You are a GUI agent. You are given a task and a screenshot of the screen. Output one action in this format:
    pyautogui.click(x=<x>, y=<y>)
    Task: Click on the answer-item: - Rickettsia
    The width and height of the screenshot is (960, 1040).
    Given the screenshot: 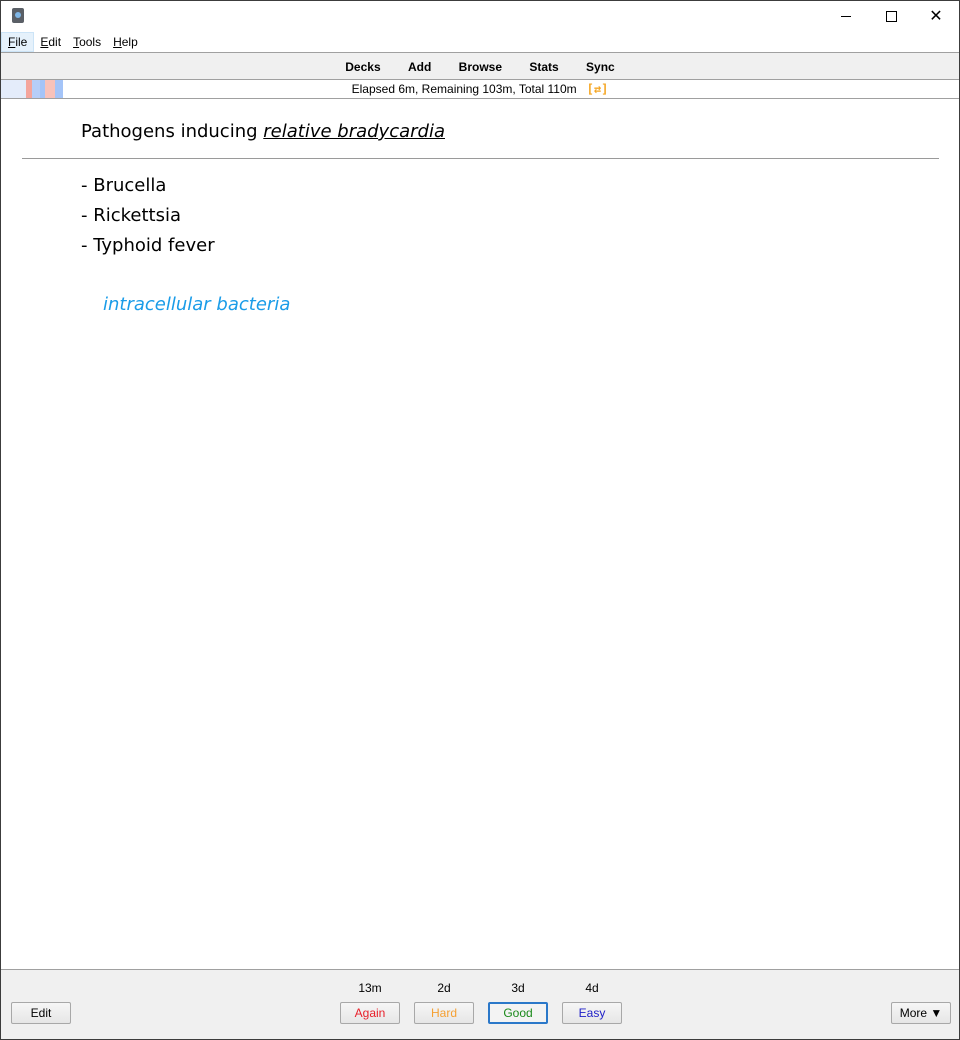 What is the action you would take?
    pyautogui.click(x=131, y=215)
    